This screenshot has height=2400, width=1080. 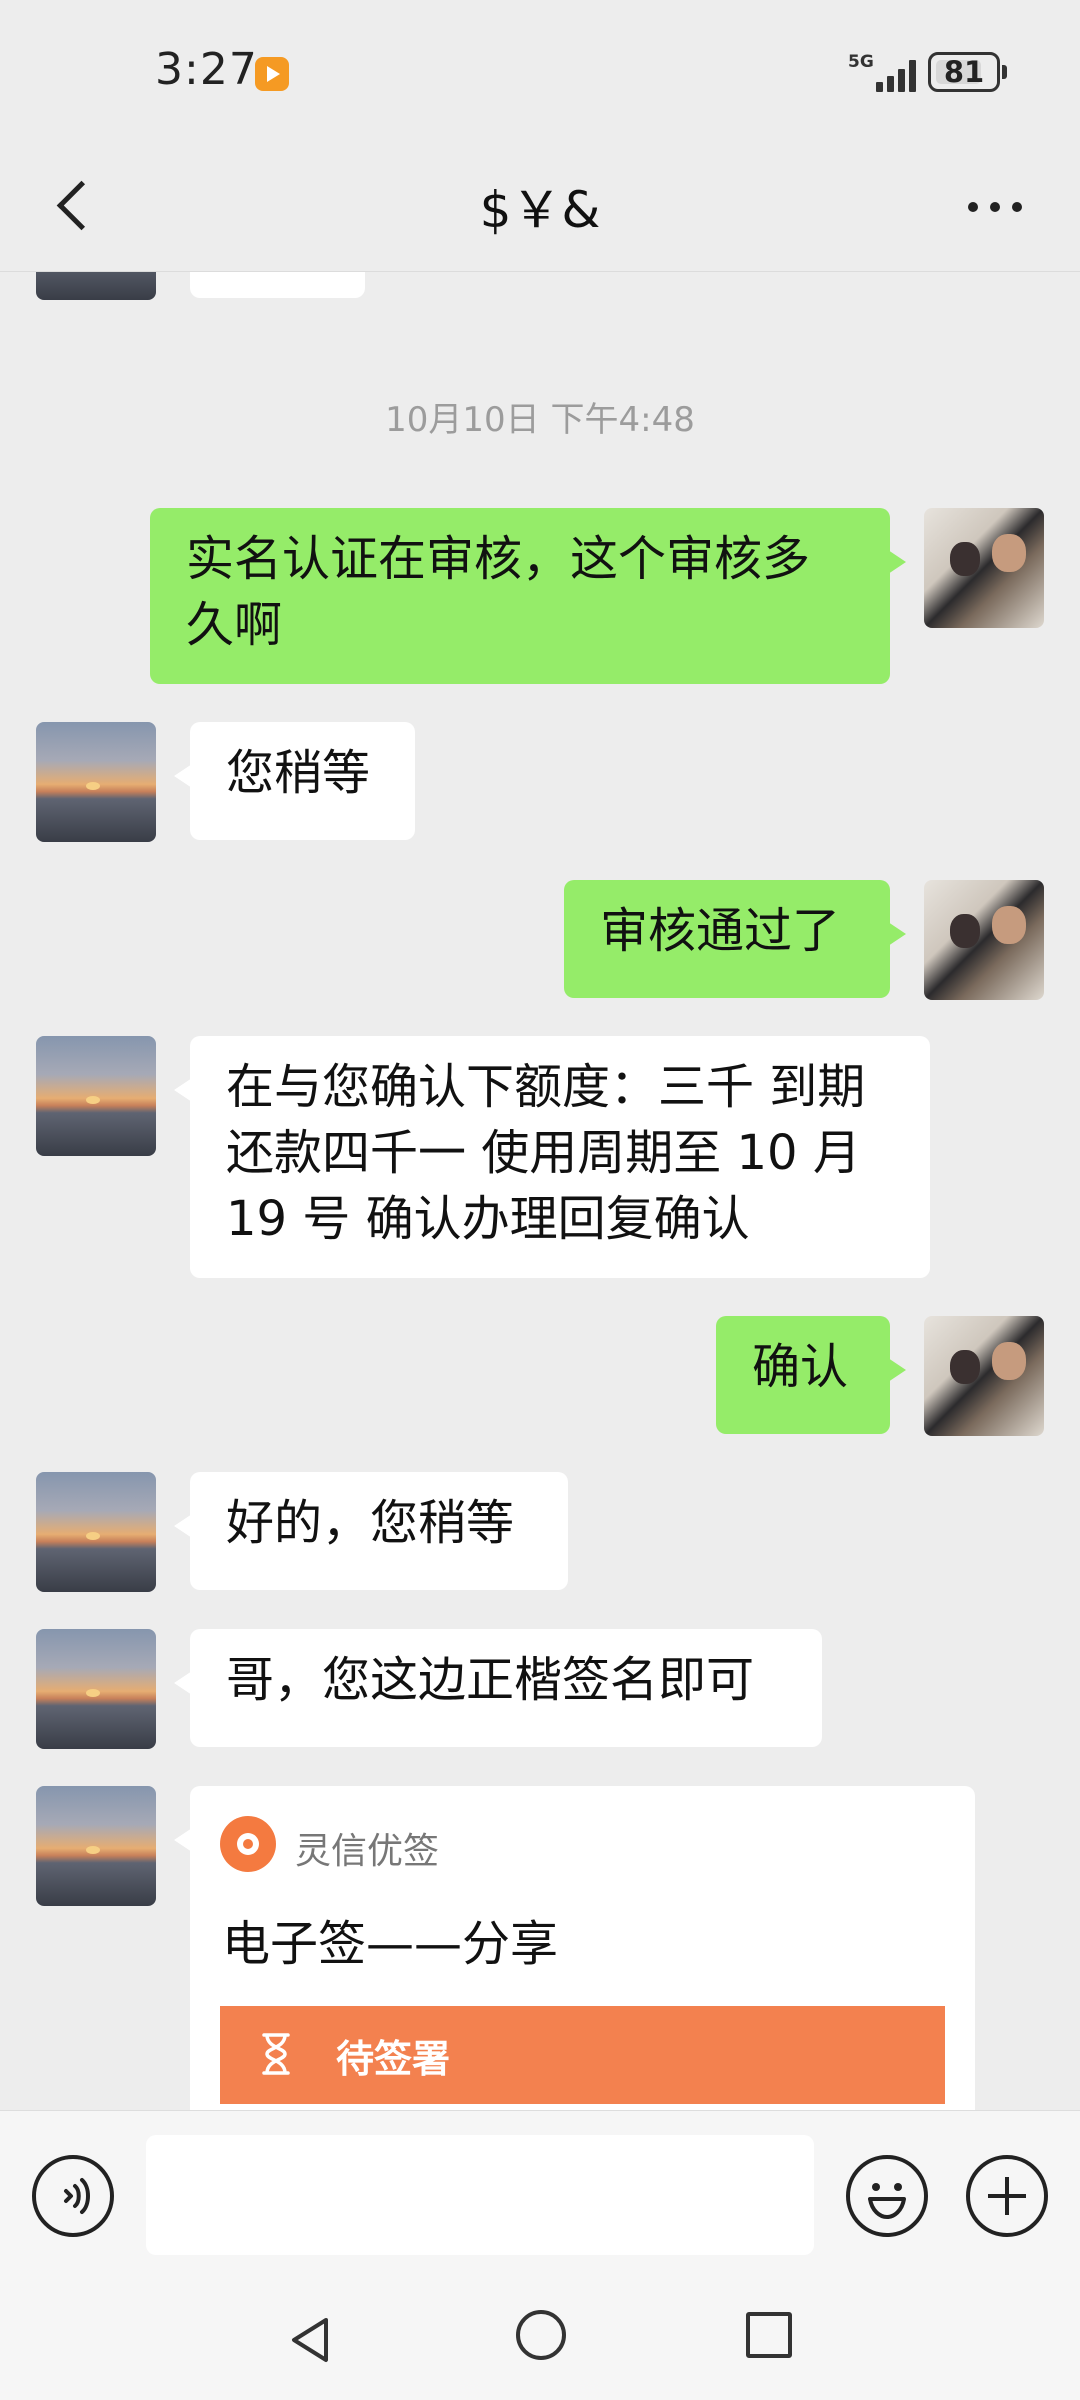 What do you see at coordinates (811, 1375) in the screenshot?
I see `sent-message: 确认` at bounding box center [811, 1375].